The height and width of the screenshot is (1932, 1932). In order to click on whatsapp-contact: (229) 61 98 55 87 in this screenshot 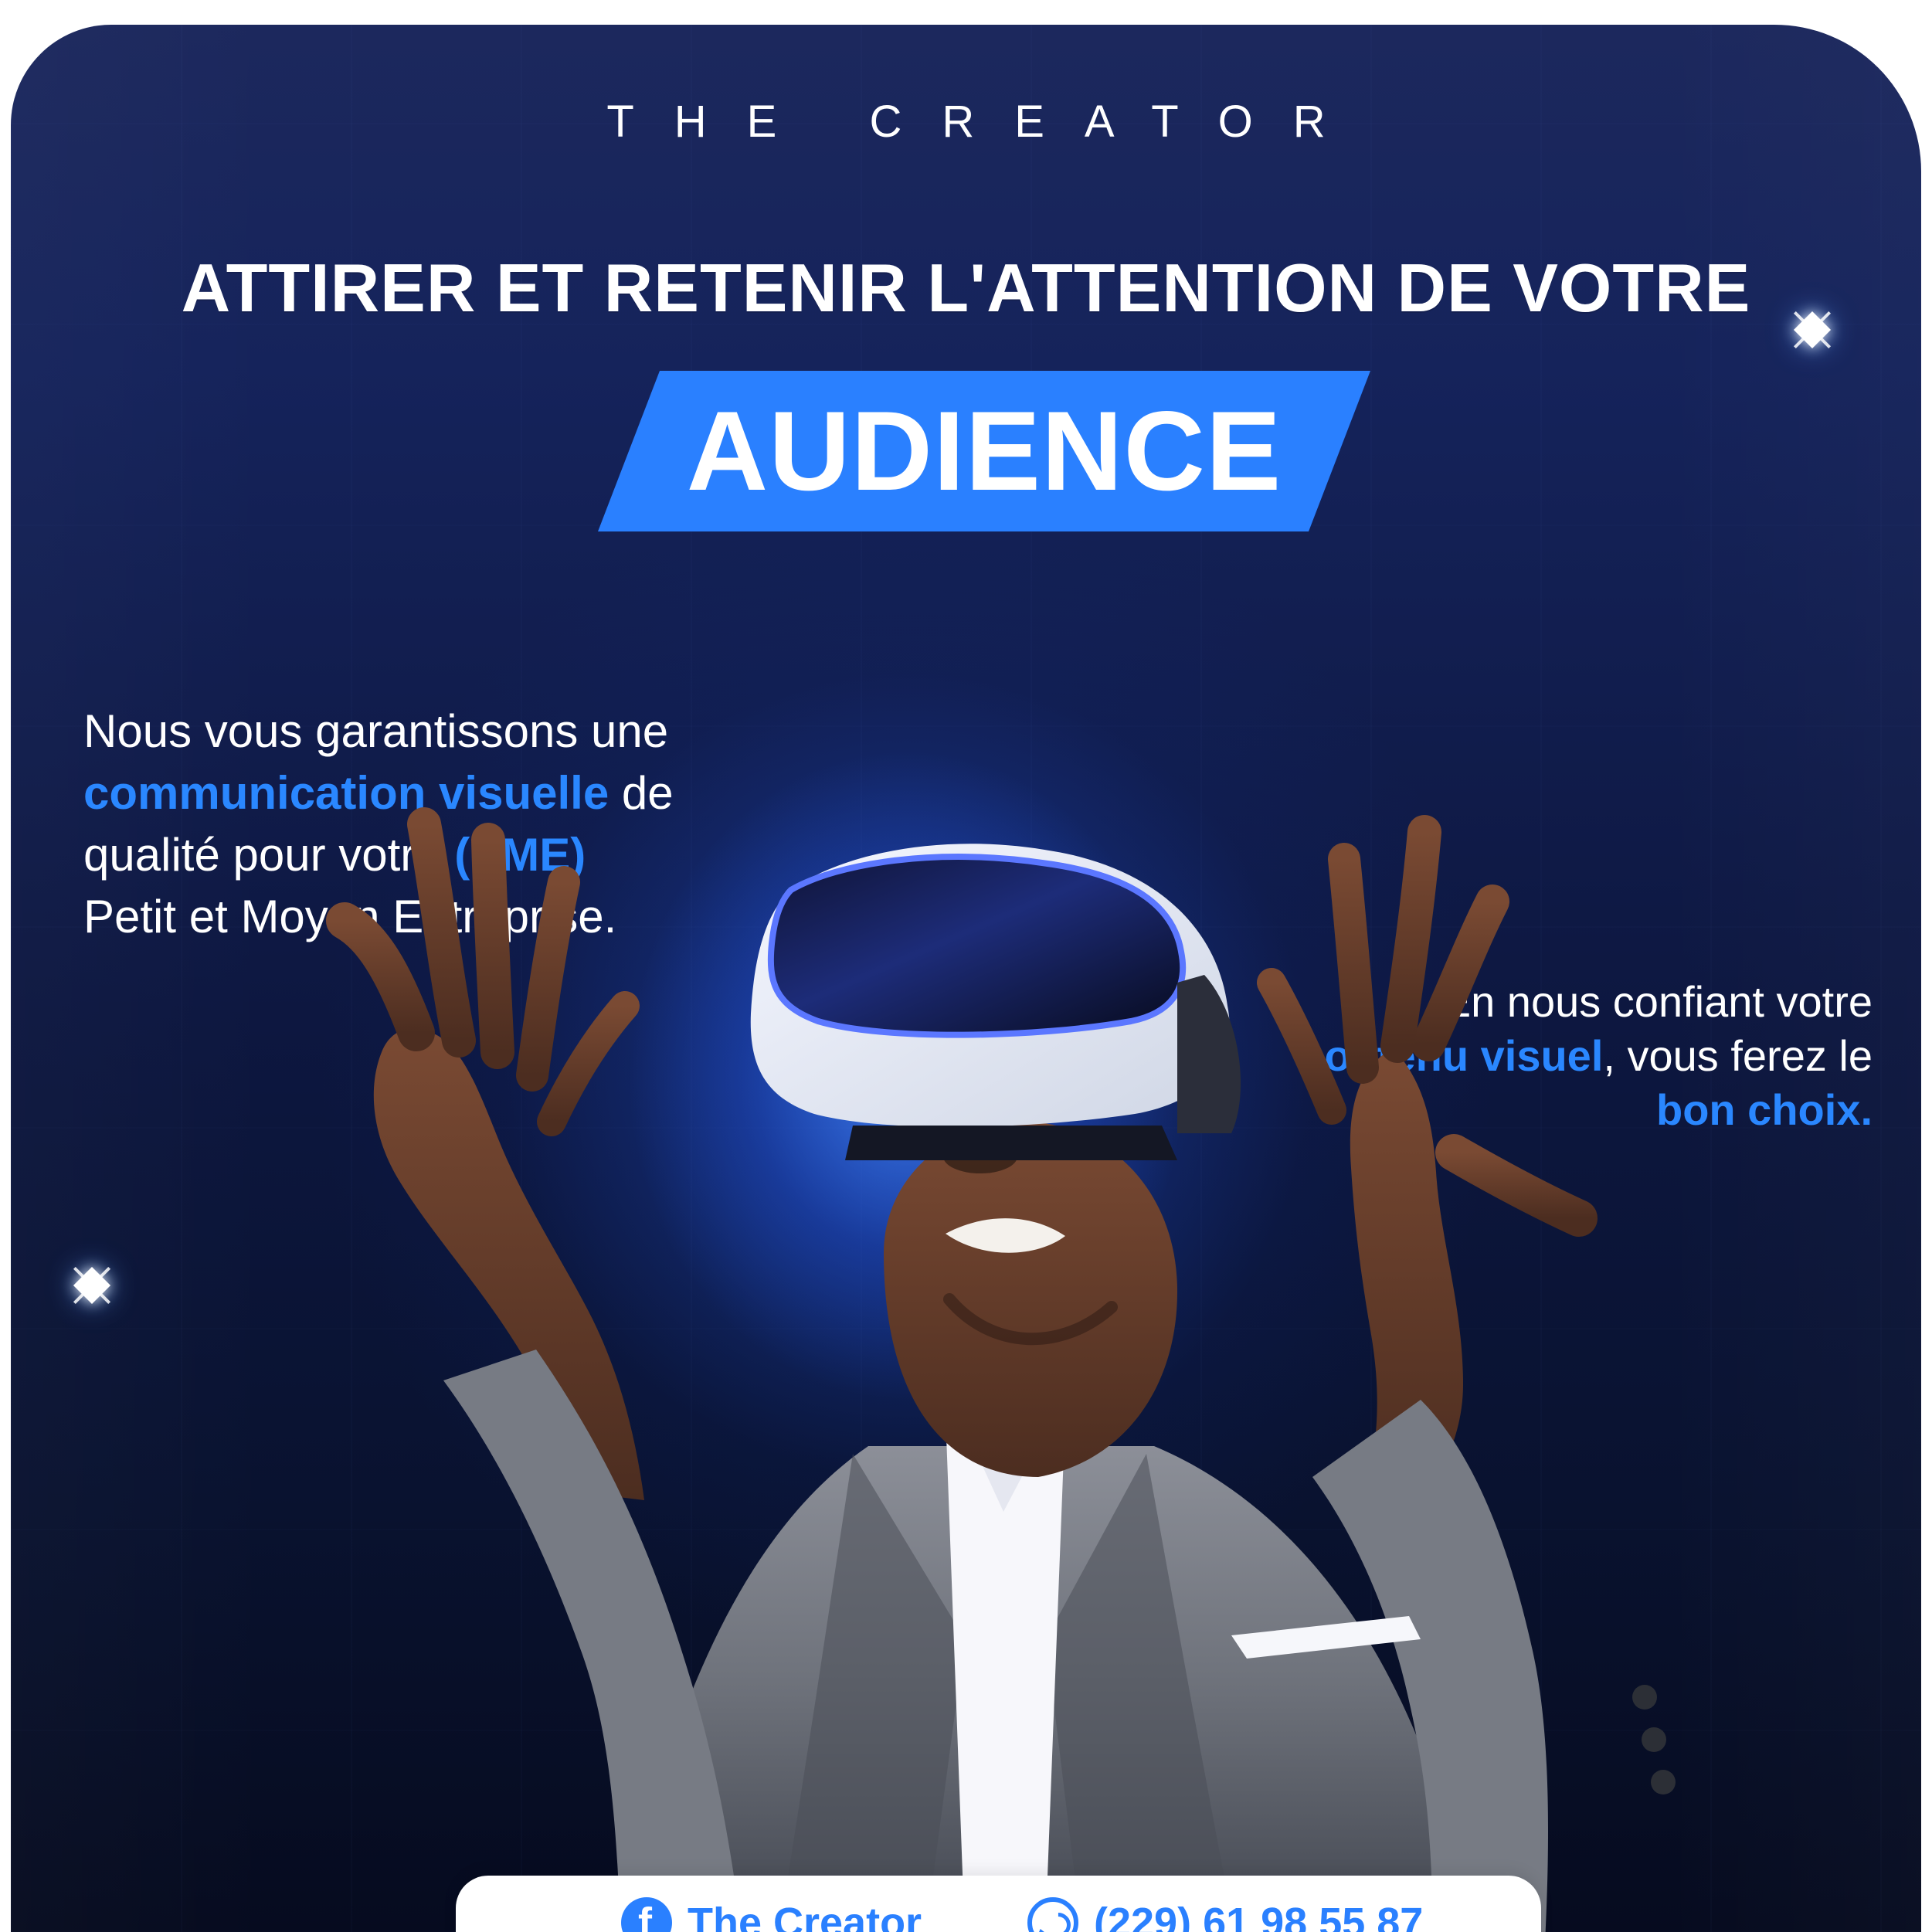, I will do `click(1225, 1915)`.